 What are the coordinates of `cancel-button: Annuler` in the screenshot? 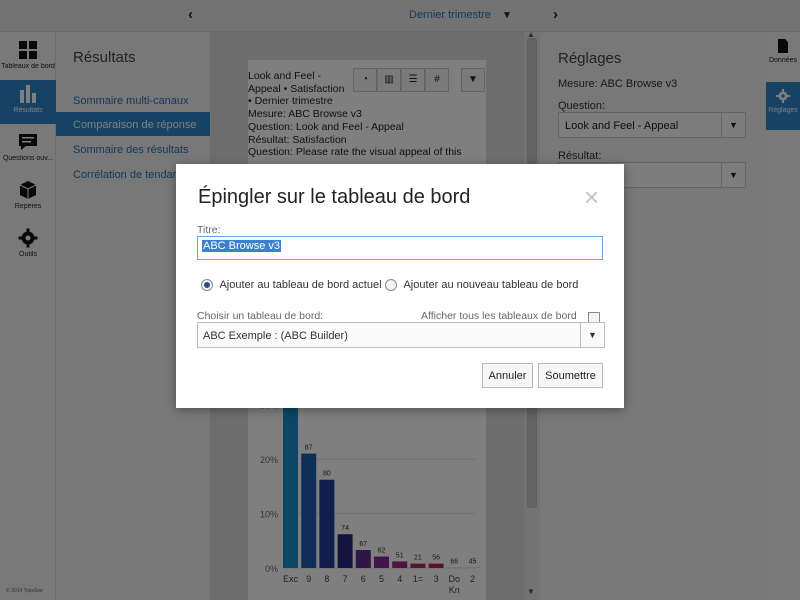 It's located at (507, 375).